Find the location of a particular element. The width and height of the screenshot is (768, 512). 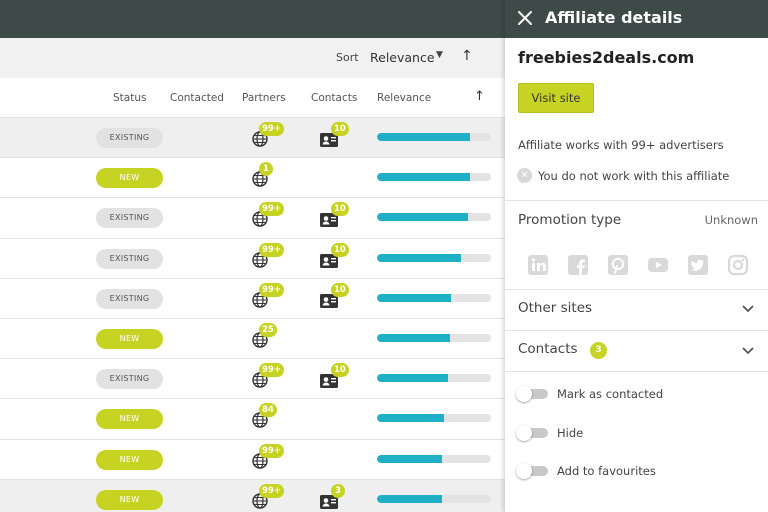

sort-dropdown: Relevance is located at coordinates (402, 57).